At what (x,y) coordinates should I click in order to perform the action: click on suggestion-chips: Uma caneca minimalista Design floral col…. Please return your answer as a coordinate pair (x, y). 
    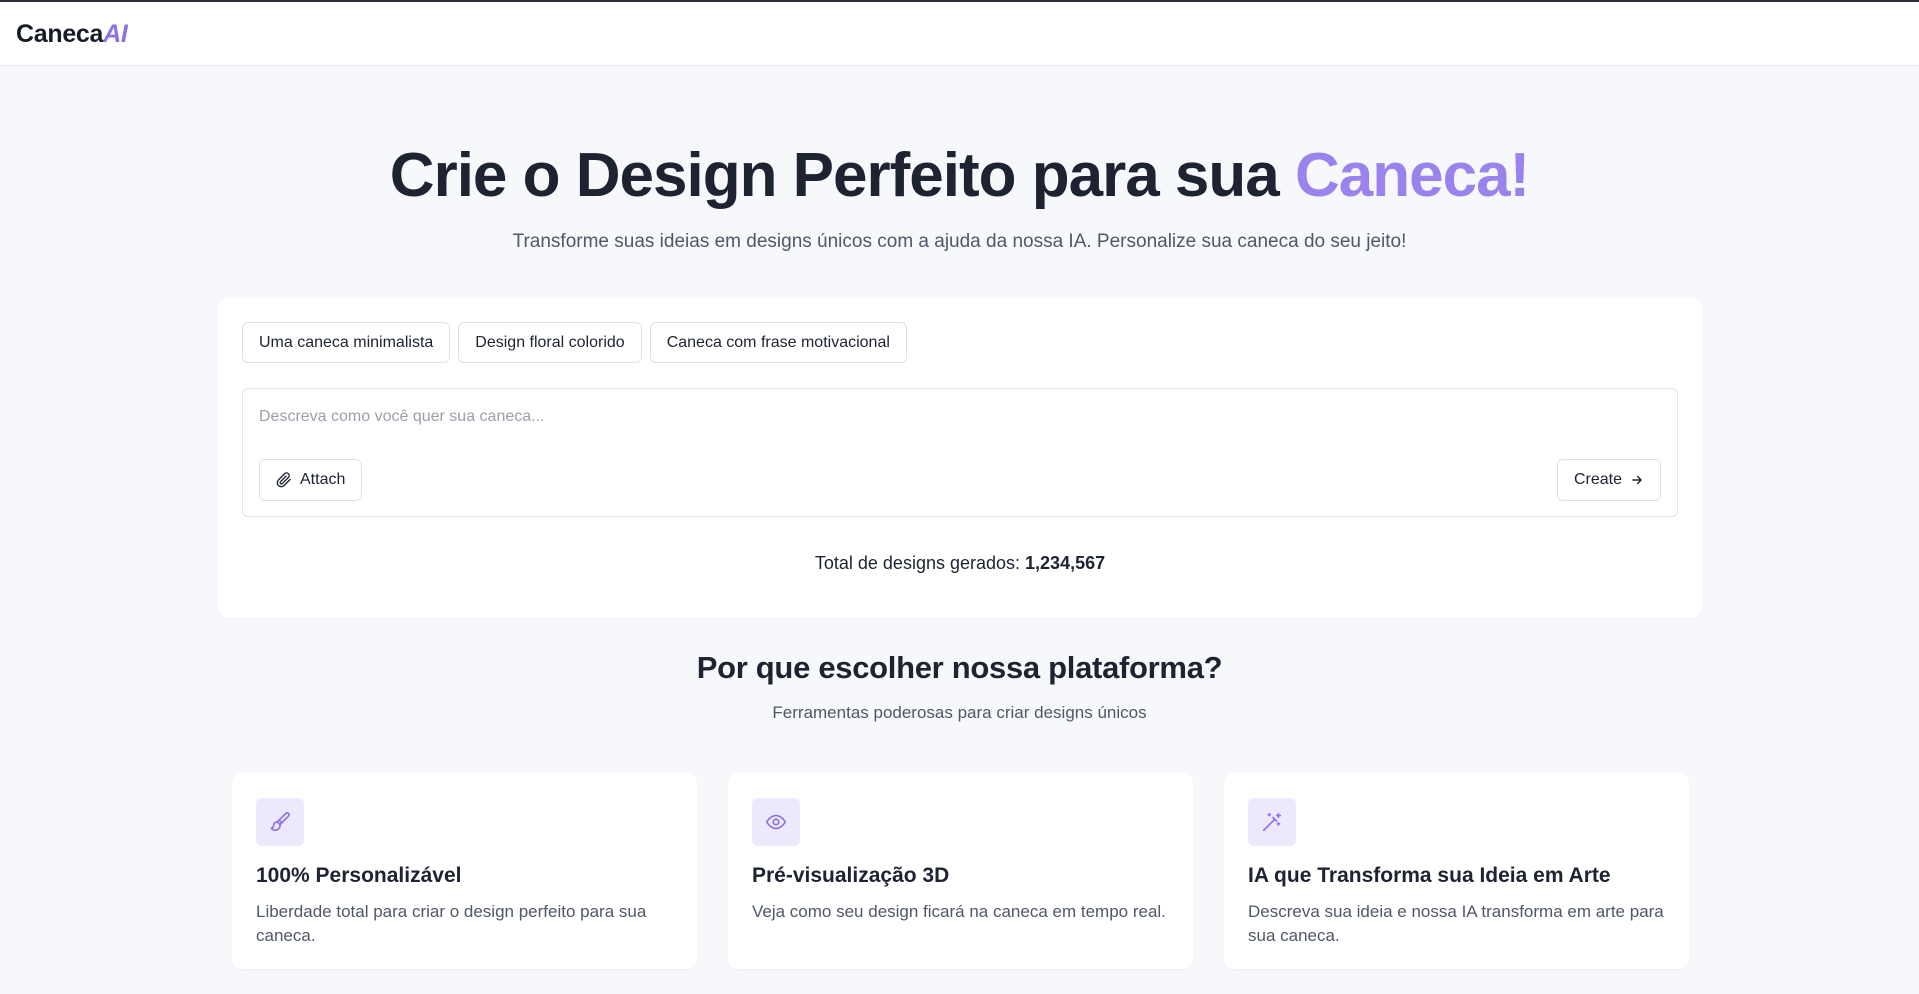
    Looking at the image, I should click on (574, 342).